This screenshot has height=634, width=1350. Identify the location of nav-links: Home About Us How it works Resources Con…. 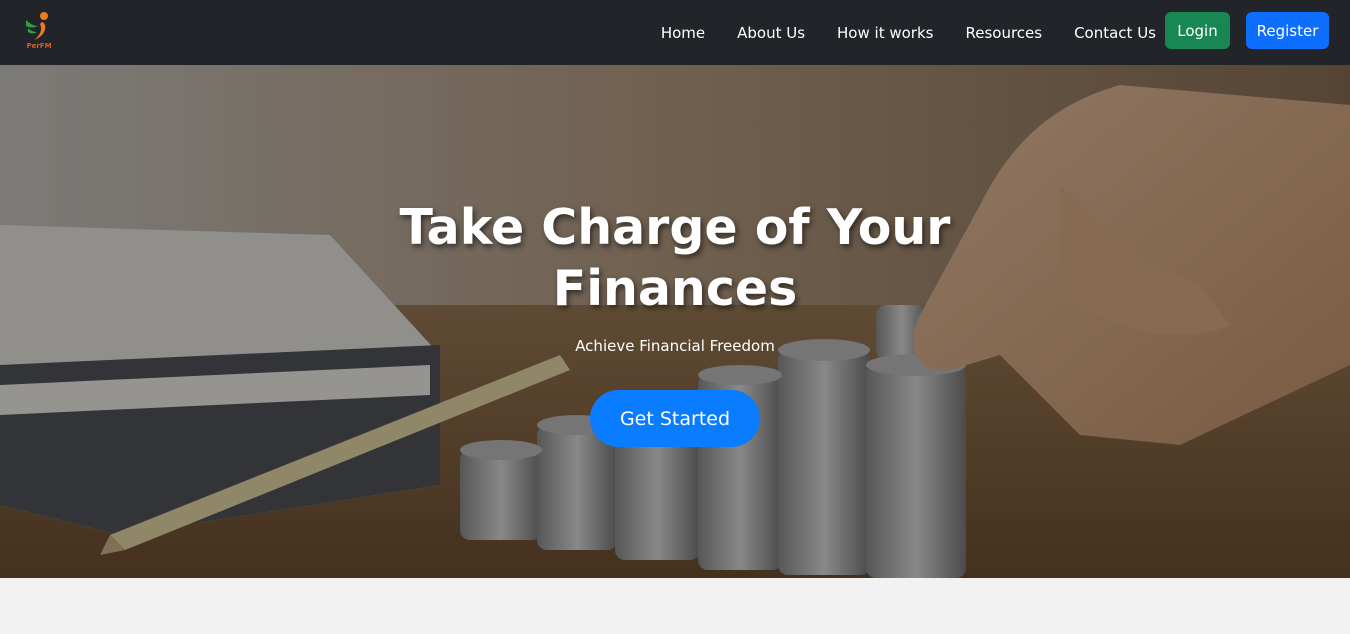
(892, 32).